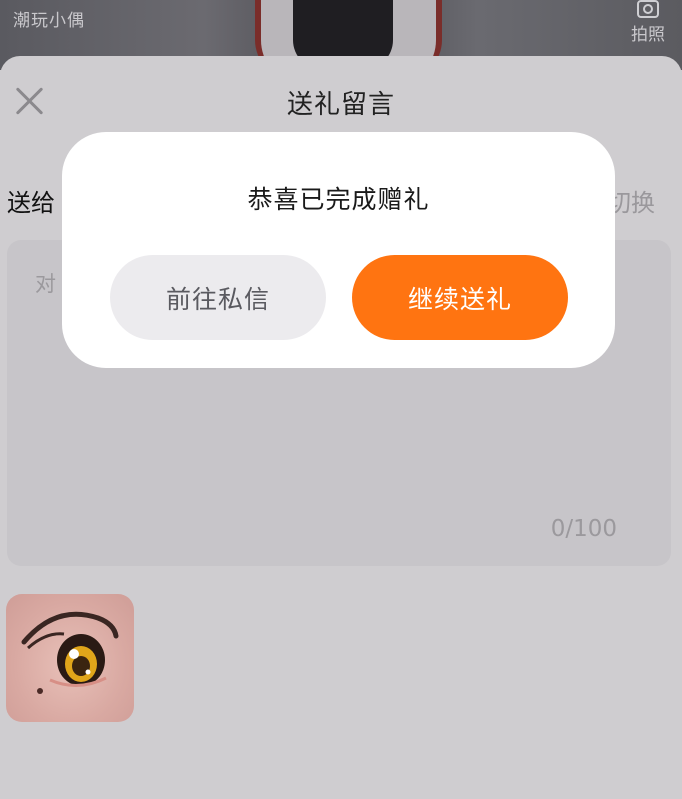  Describe the element at coordinates (648, 9) in the screenshot. I see `camera-icon` at that location.